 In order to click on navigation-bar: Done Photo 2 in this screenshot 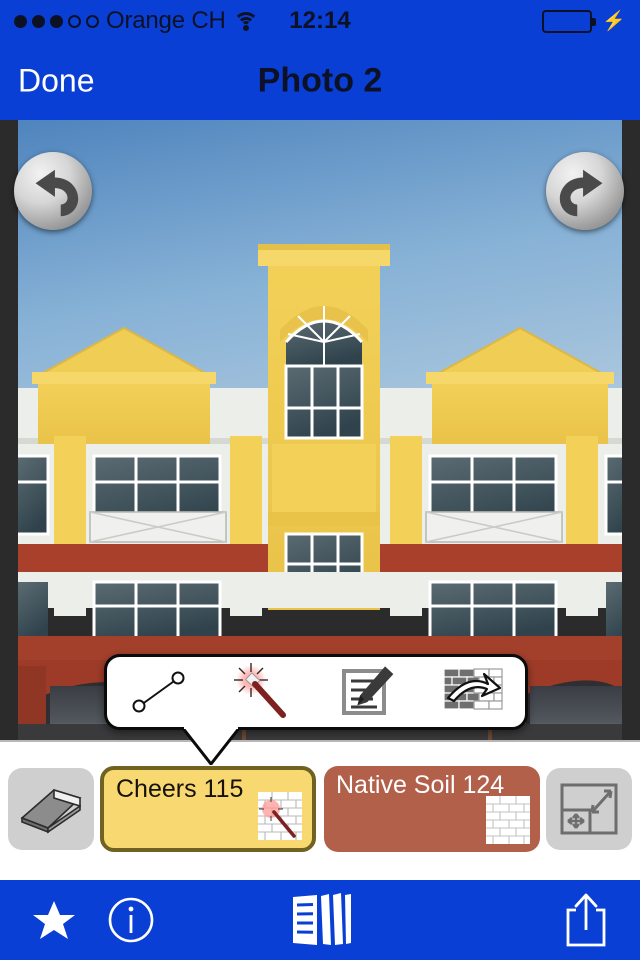, I will do `click(320, 81)`.